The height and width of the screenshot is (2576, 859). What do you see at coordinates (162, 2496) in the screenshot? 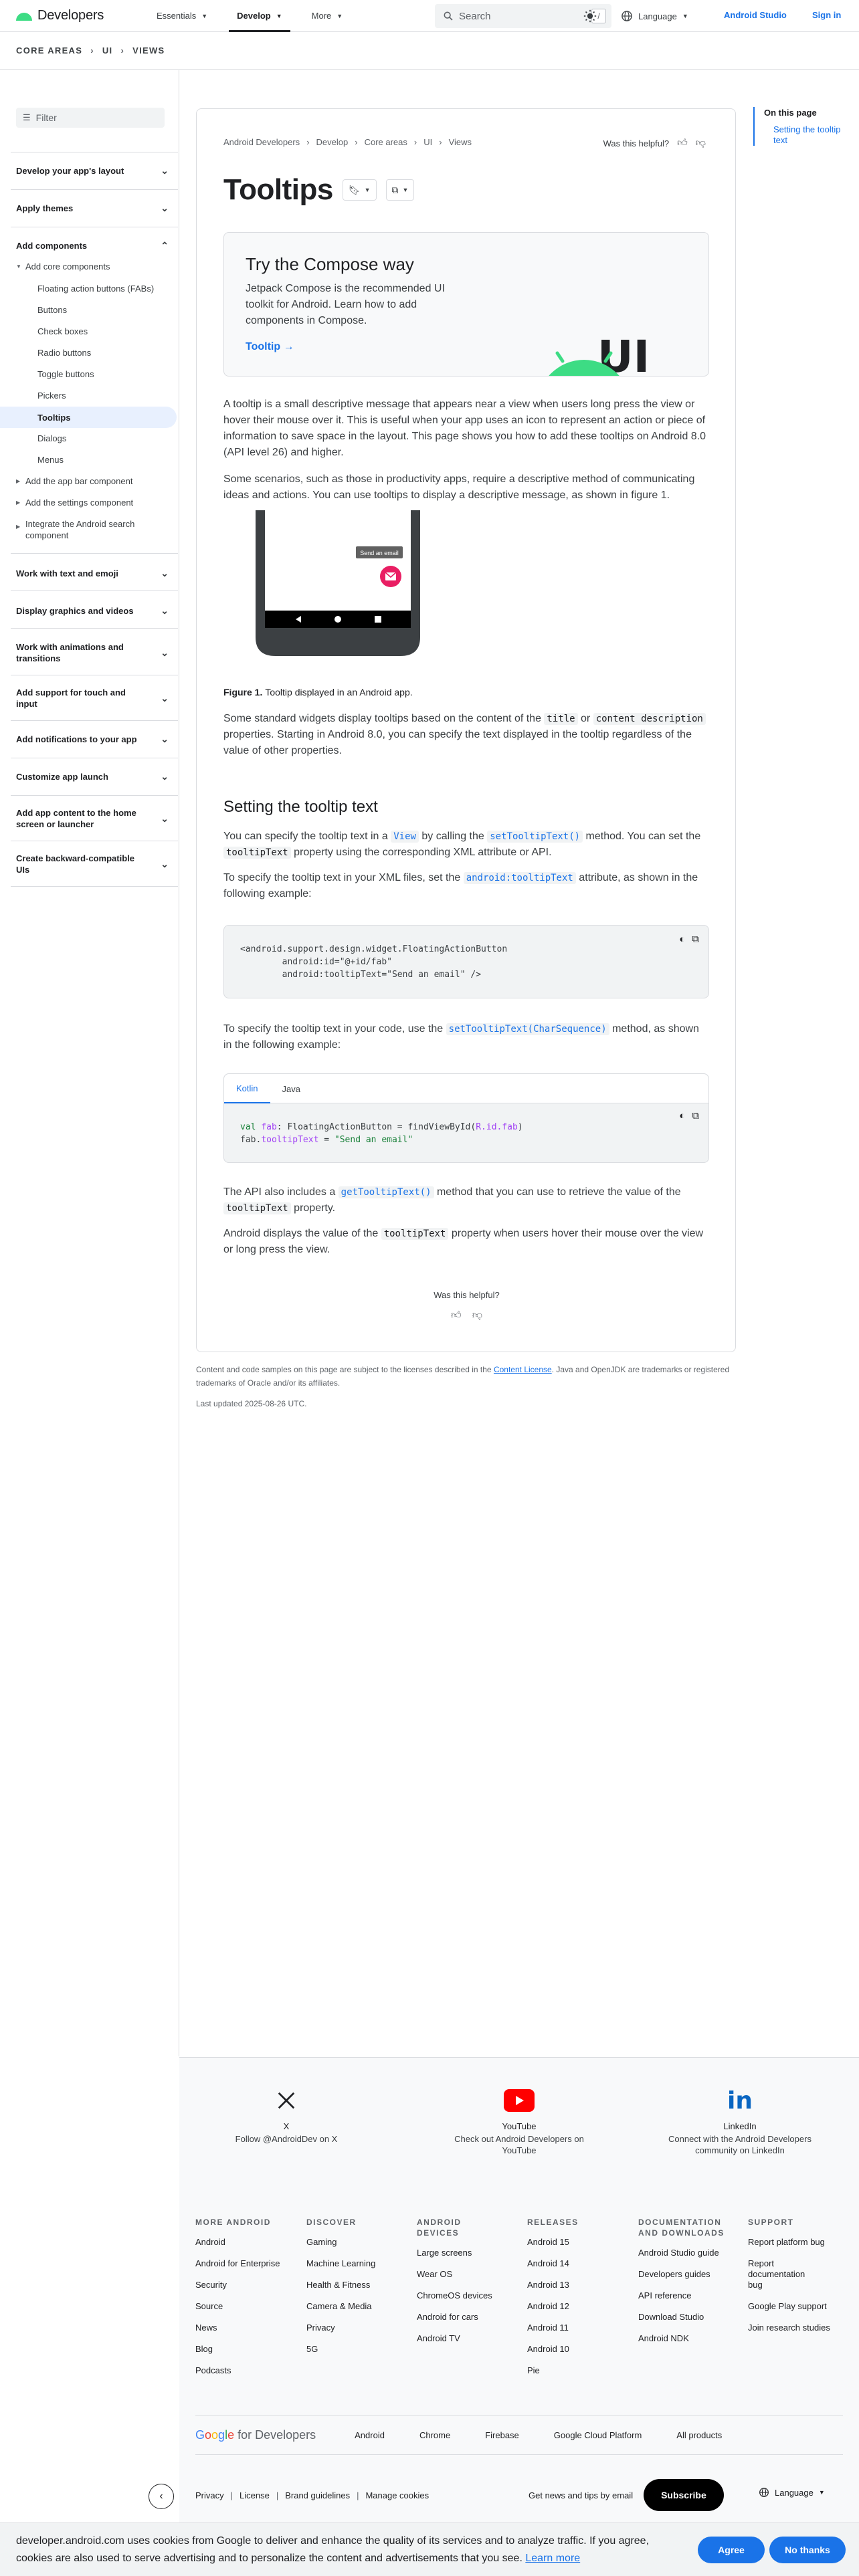
I see `collapse-sidebar-button: ‹` at bounding box center [162, 2496].